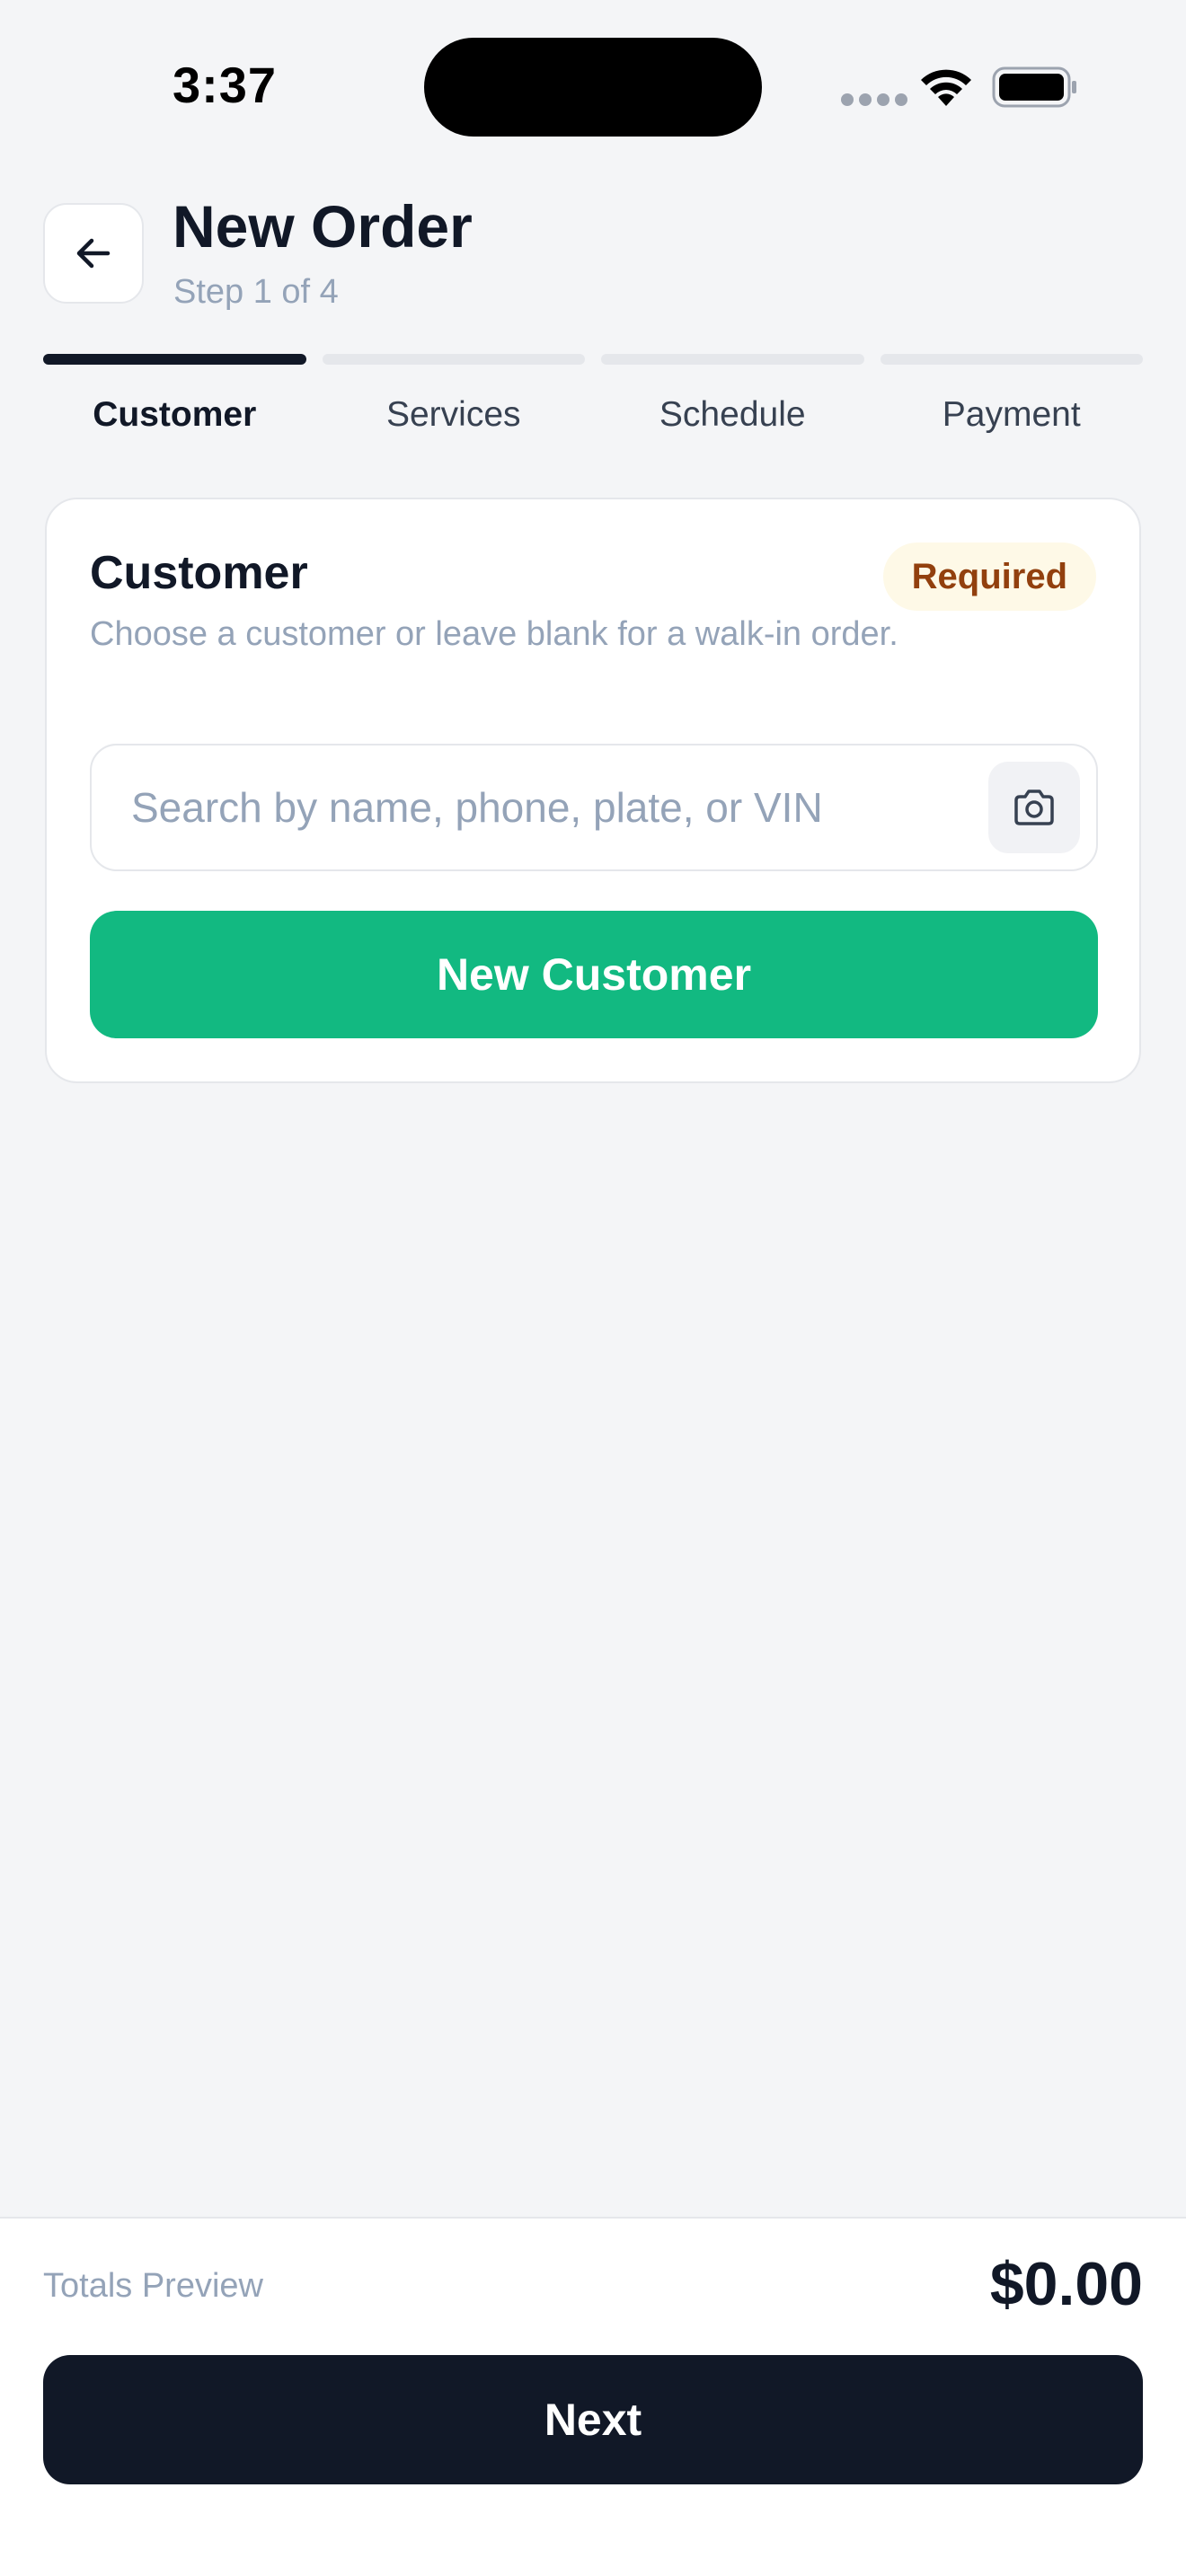 The height and width of the screenshot is (2576, 1186). Describe the element at coordinates (593, 87) in the screenshot. I see `dynamic-island` at that location.